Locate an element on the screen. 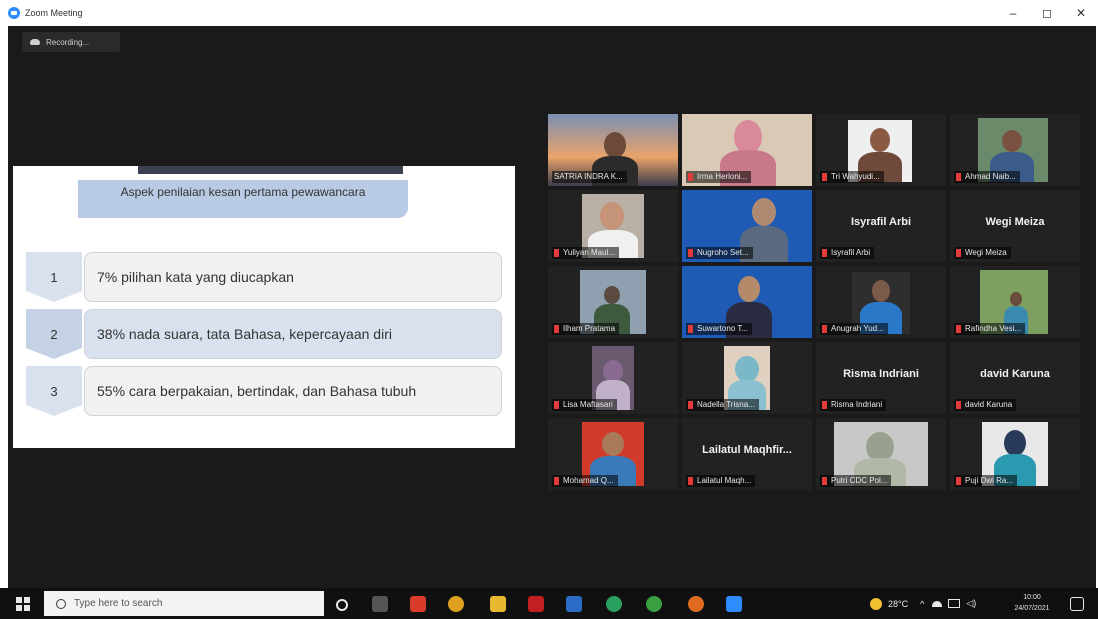 Image resolution: width=1098 pixels, height=619 pixels. edge-icon is located at coordinates (614, 604).